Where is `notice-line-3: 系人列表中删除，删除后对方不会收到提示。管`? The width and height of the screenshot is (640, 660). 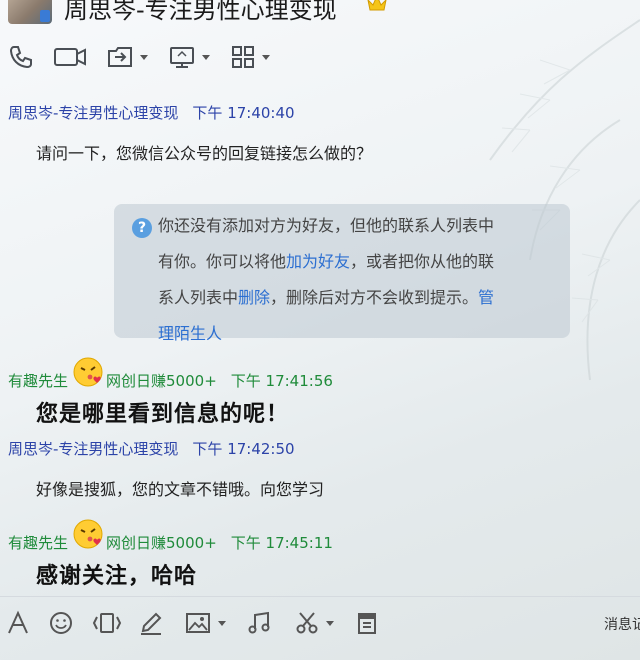 notice-line-3: 系人列表中删除，删除后对方不会收到提示。管 is located at coordinates (356, 298).